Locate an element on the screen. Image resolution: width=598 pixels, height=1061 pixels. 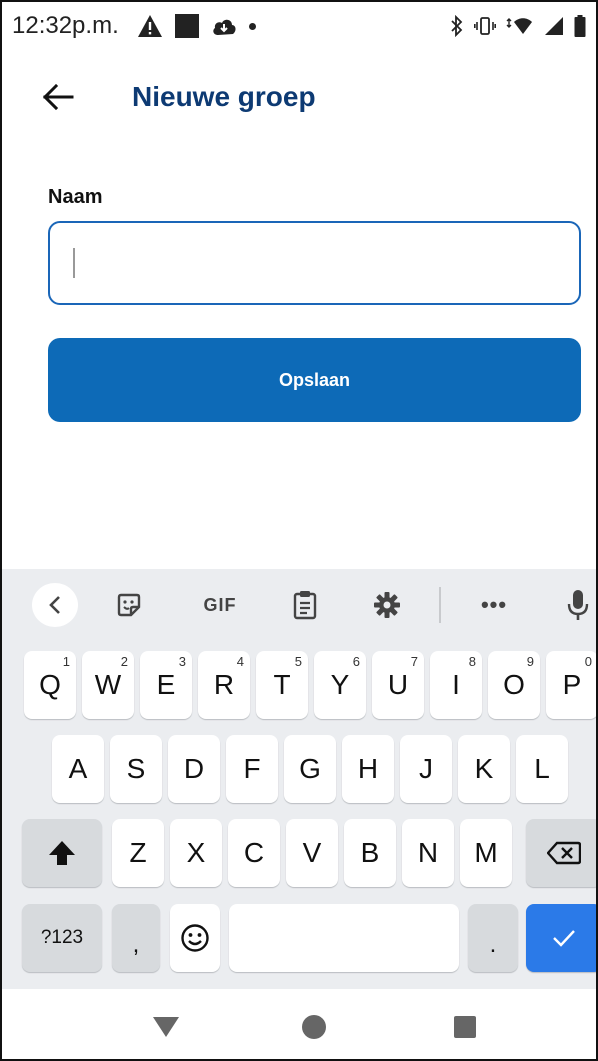
key-q: Q1 is located at coordinates (50, 685).